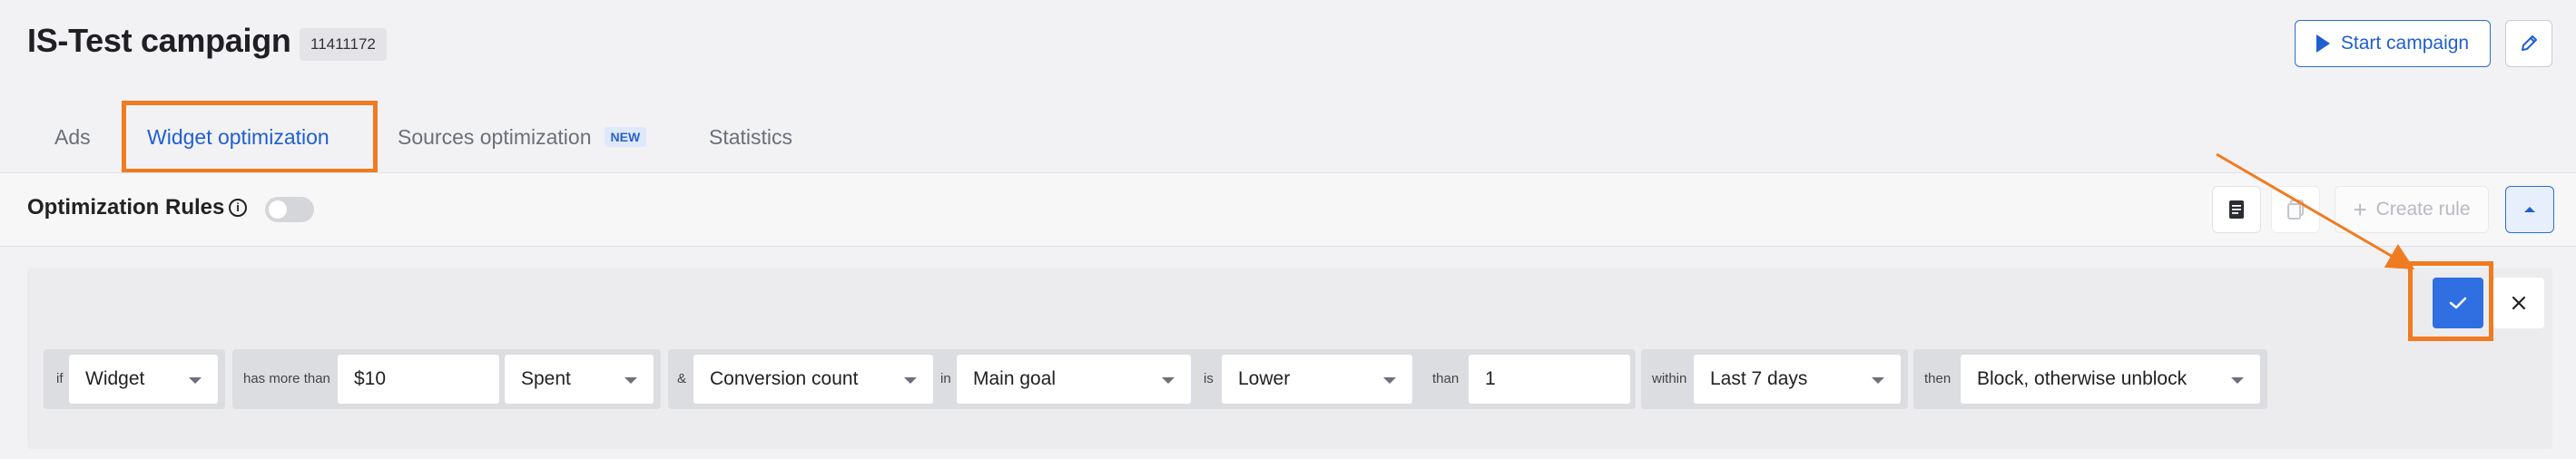 The image size is (2576, 459). I want to click on spend-group: has more than $10 Spent, so click(446, 379).